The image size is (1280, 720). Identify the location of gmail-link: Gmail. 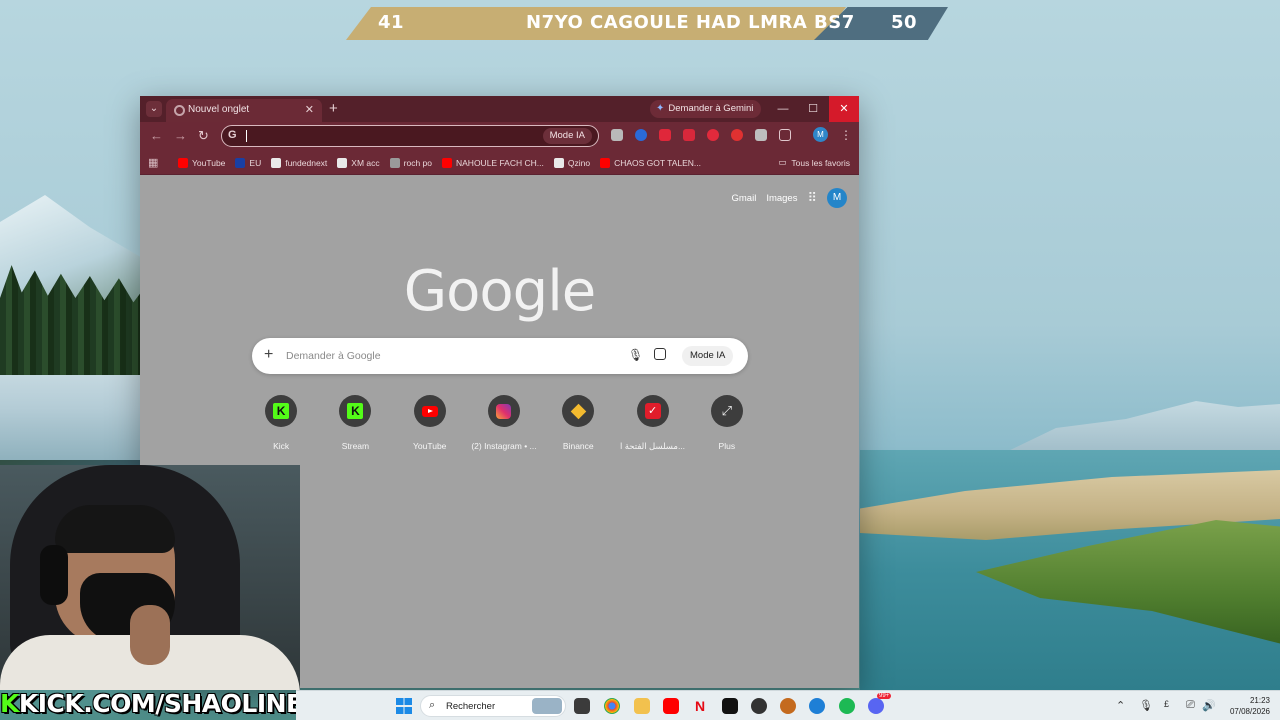
(744, 198).